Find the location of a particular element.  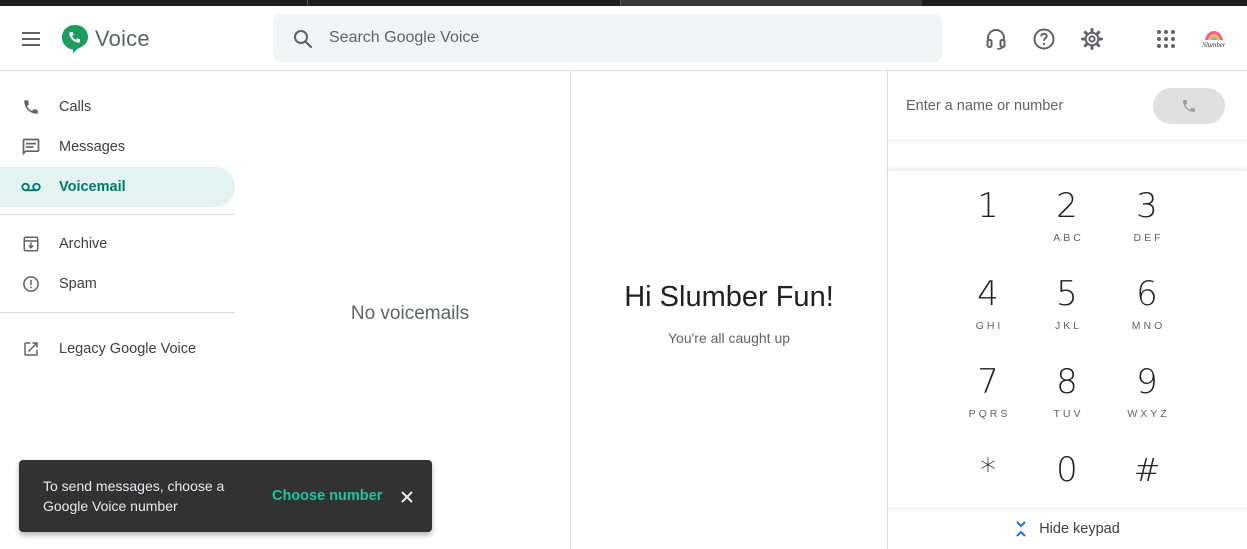

call-button is located at coordinates (1189, 106).